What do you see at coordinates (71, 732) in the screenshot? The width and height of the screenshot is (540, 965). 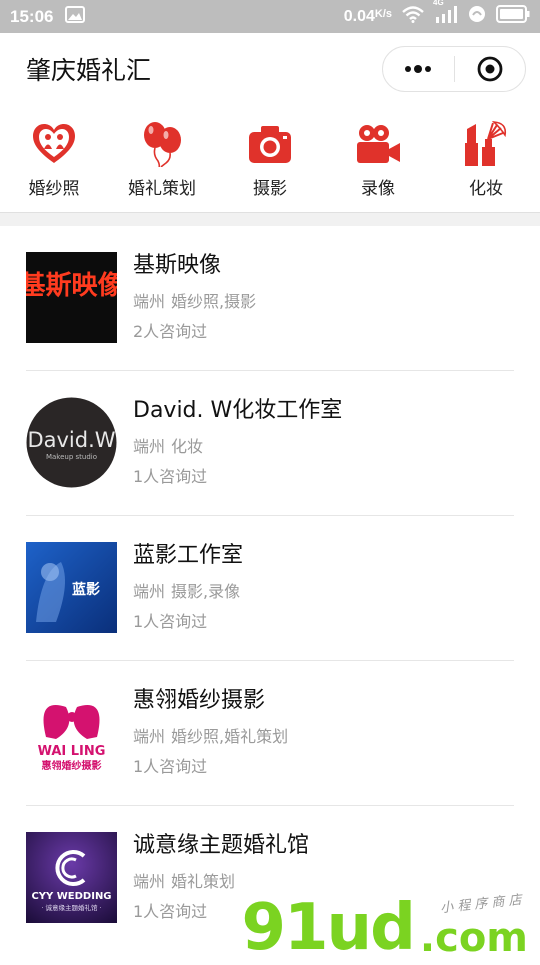 I see `vendor-logo: WAI LING 惠翎婚纱摄影` at bounding box center [71, 732].